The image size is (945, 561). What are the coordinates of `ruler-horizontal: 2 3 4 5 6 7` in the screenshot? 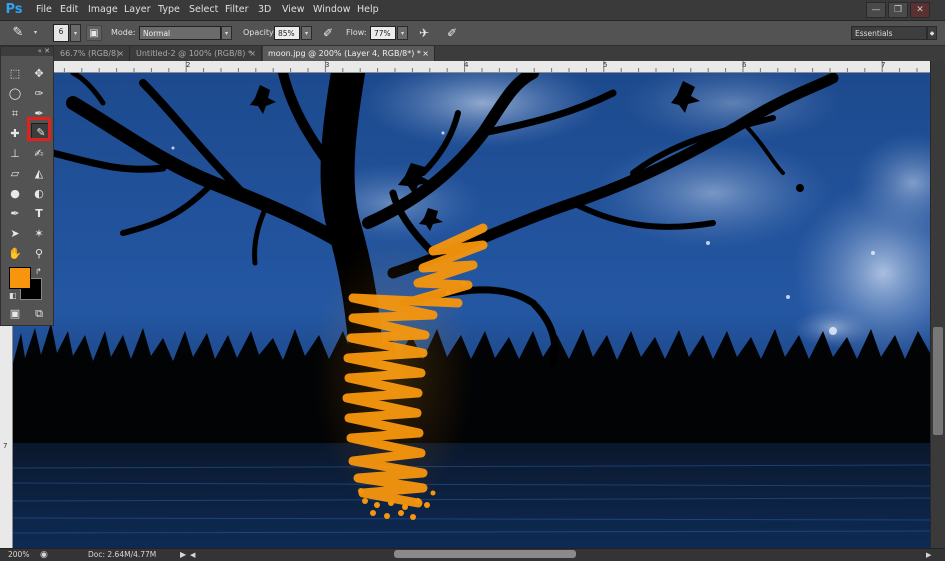 It's located at (471, 67).